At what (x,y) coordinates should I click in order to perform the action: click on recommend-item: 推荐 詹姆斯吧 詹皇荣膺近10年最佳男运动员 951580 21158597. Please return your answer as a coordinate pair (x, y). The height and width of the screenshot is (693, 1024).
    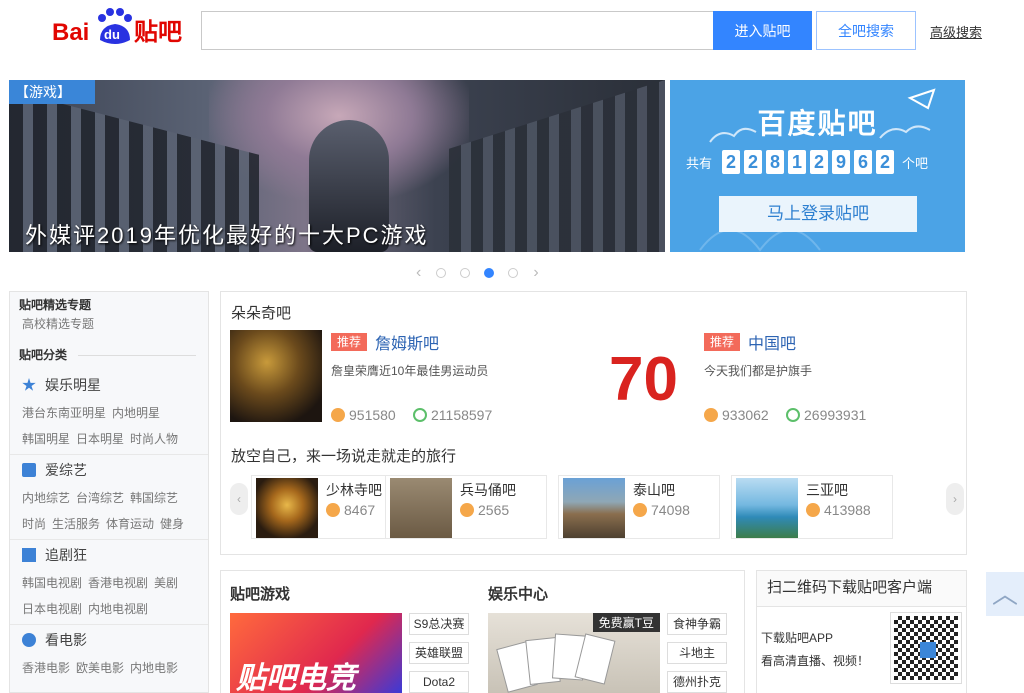
    Looking at the image, I should click on (410, 376).